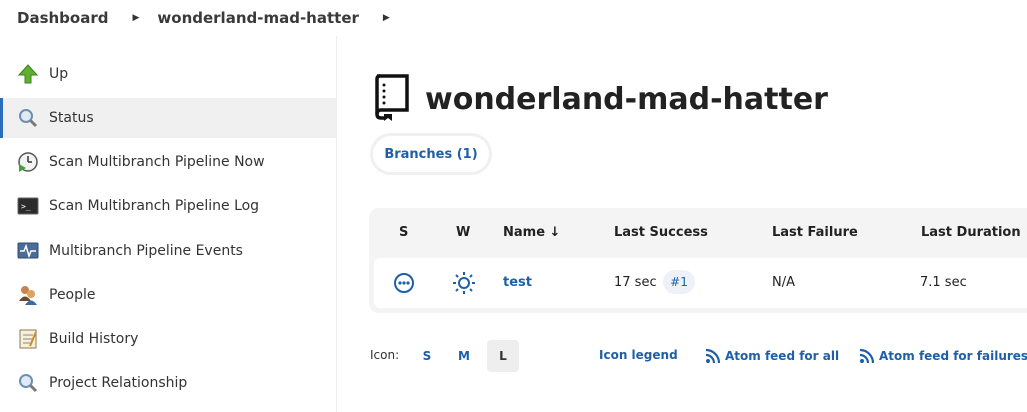 Image resolution: width=1027 pixels, height=412 pixels. Describe the element at coordinates (427, 356) in the screenshot. I see `icon-size-s-button: S` at that location.